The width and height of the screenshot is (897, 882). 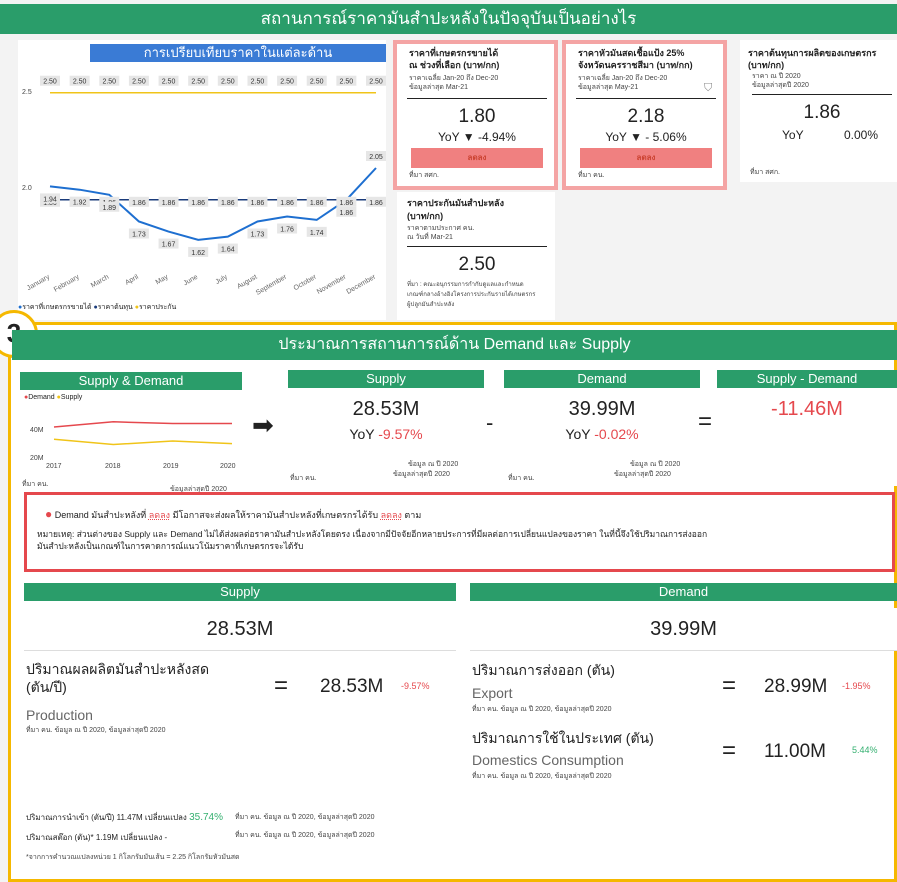 I want to click on minus-operator: -, so click(x=490, y=422).